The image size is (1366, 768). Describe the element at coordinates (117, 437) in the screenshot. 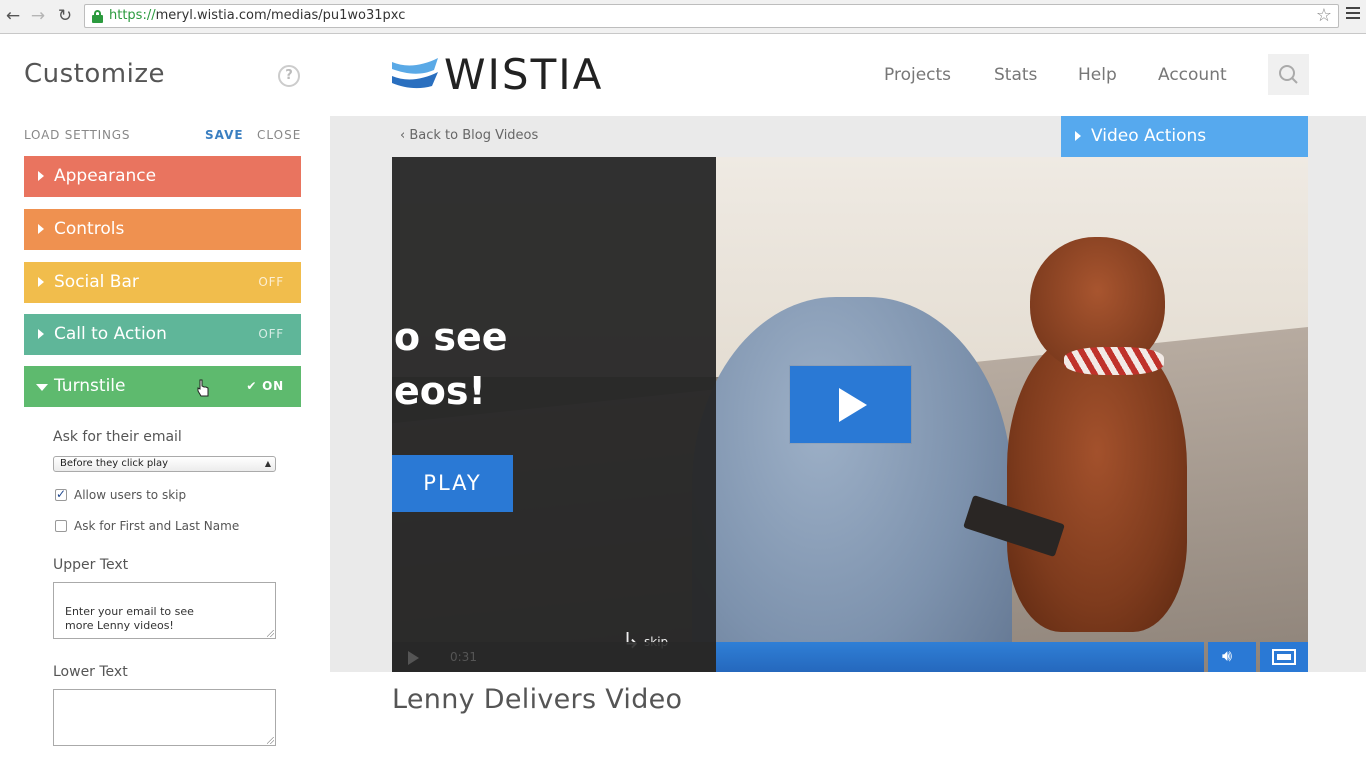

I see `ask-email-label: Ask for their email` at that location.